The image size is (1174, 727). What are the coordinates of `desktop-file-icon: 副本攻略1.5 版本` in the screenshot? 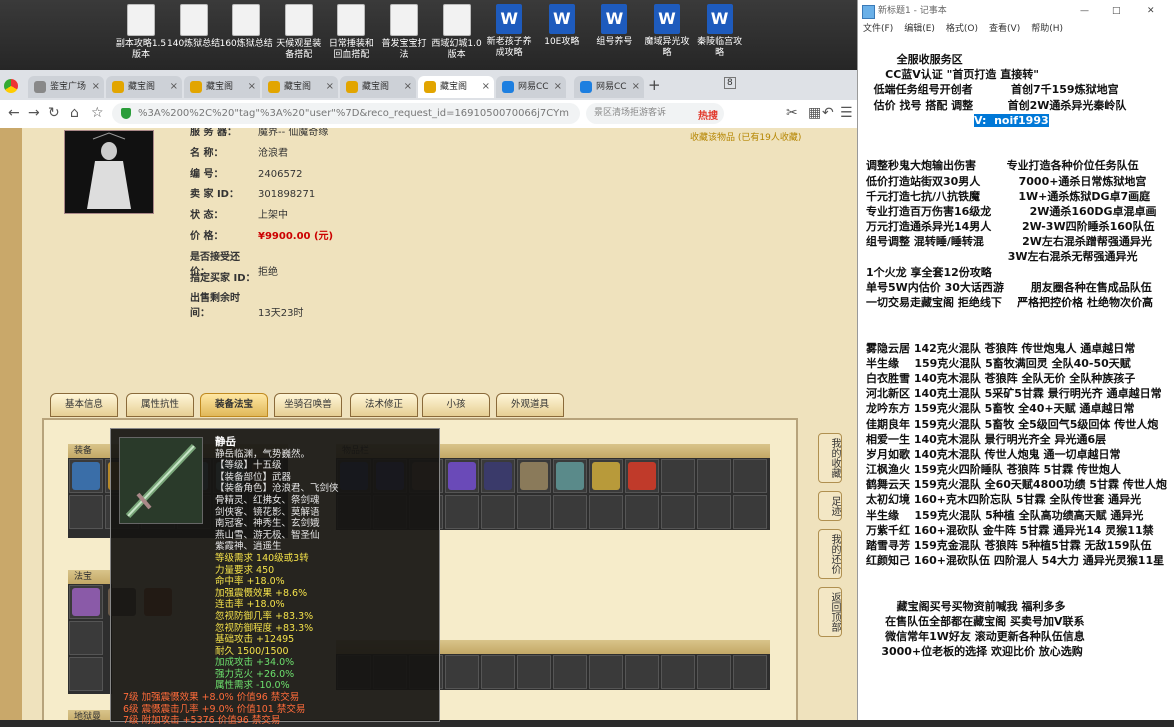 It's located at (141, 32).